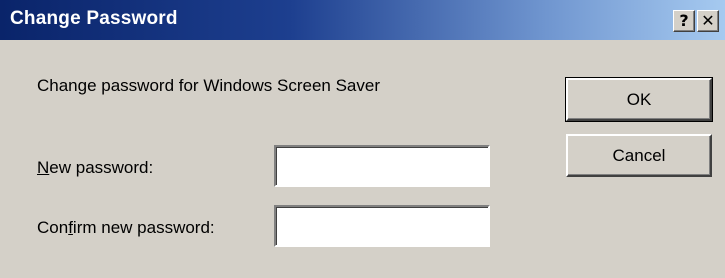 This screenshot has width=725, height=278. What do you see at coordinates (101, 167) in the screenshot?
I see `new-password-label-text: ew password:` at bounding box center [101, 167].